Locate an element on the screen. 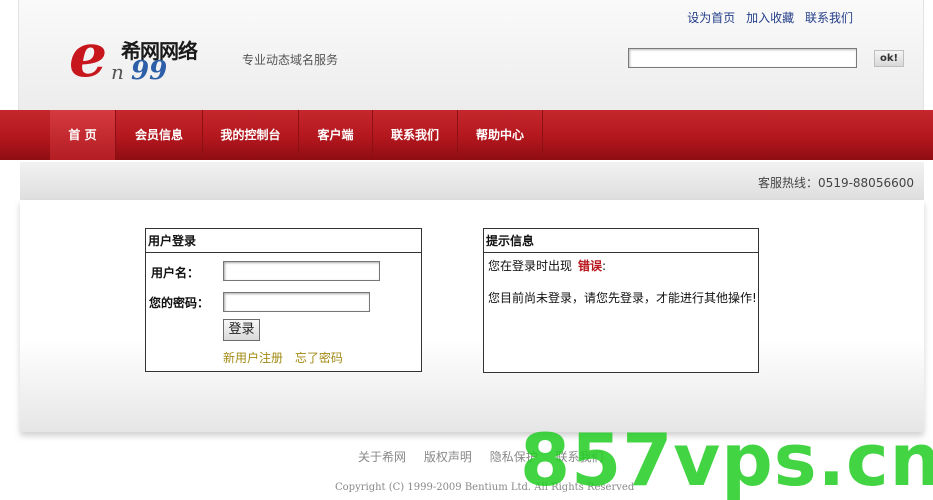 Image resolution: width=933 pixels, height=500 pixels. username-field is located at coordinates (301, 271).